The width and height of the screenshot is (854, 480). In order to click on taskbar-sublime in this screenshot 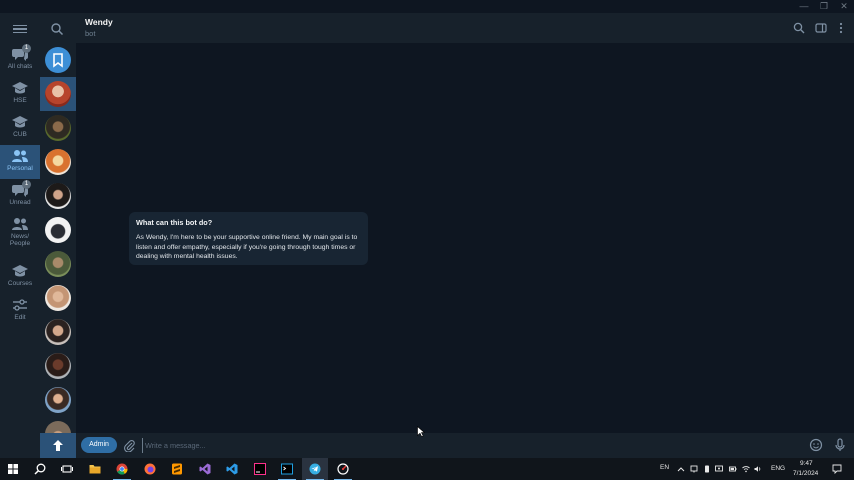, I will do `click(177, 469)`.